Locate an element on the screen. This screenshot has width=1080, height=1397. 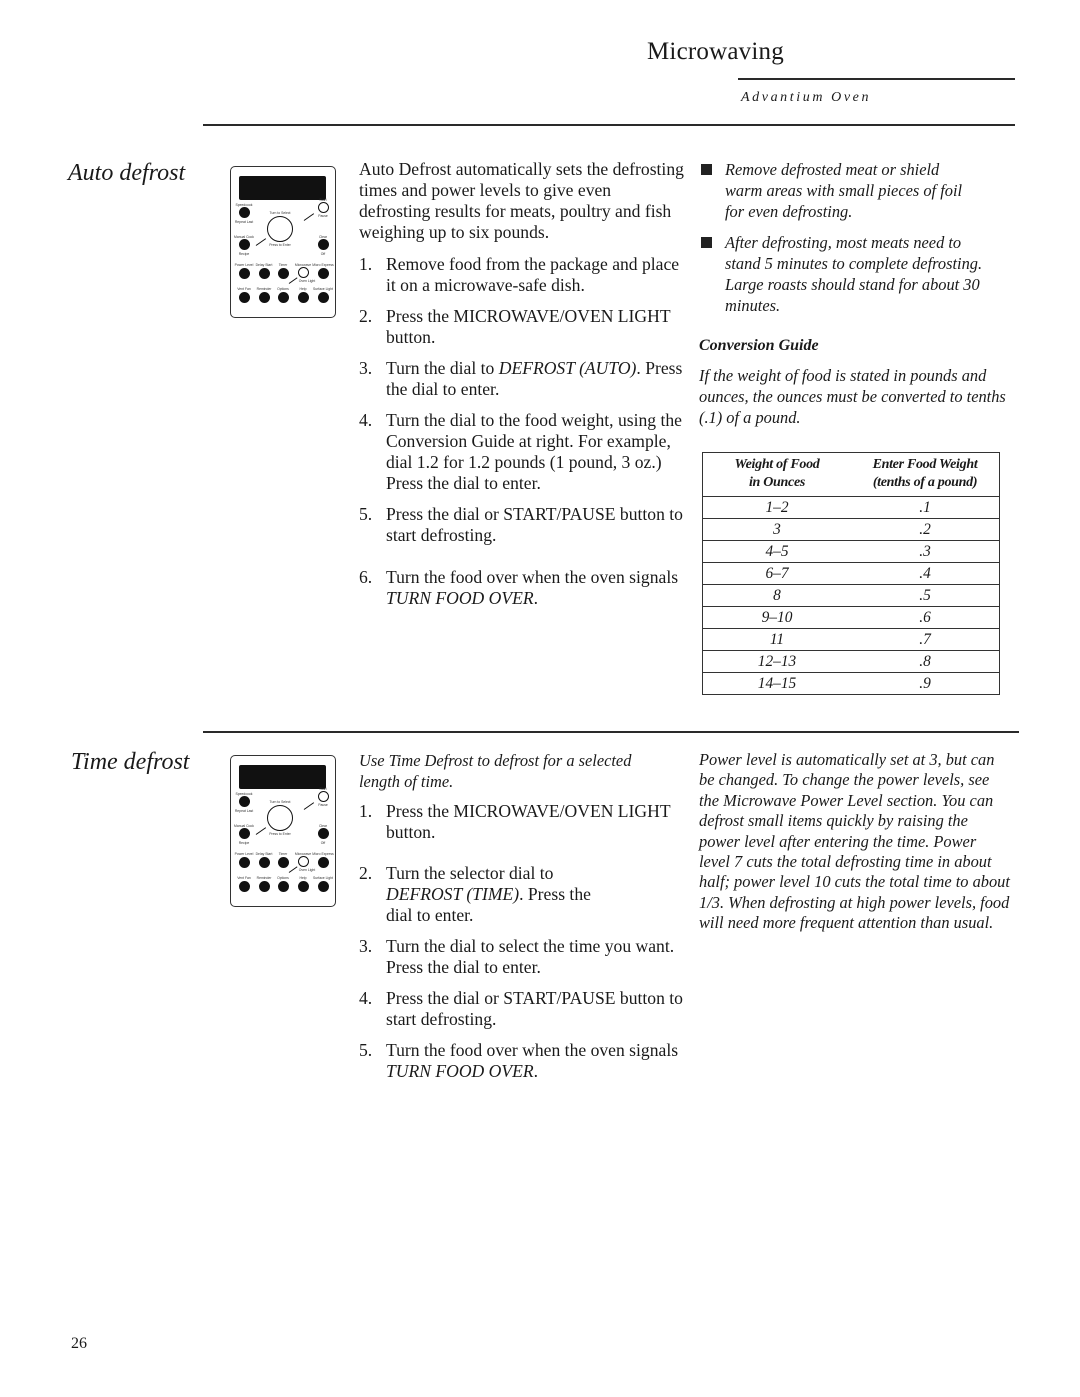
panel-display is located at coordinates (282, 188).